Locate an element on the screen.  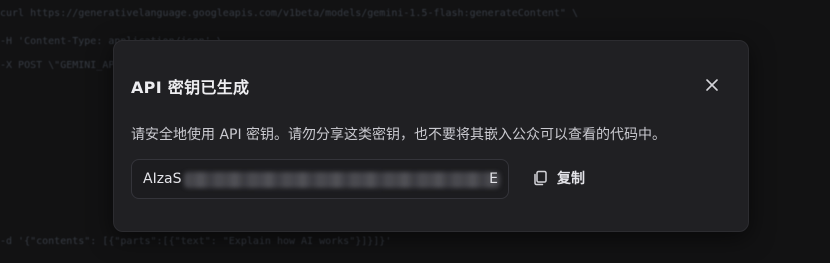
api-key-prefix: AIzaS is located at coordinates (162, 179).